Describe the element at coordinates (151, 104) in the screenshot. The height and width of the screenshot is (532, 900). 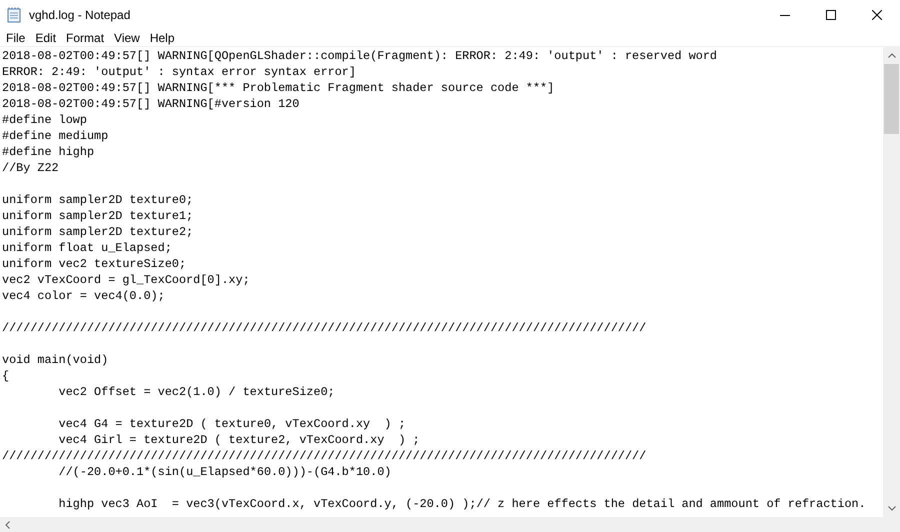
I see `code-line: 2018-08-02T00:49:57[] WARNING[#version 120` at that location.